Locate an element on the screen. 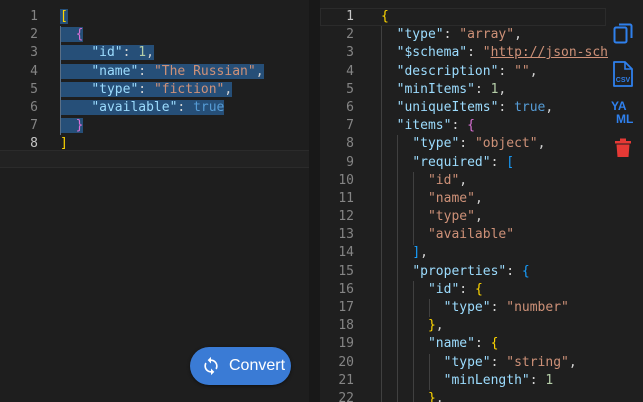  code-token: "items" is located at coordinates (424, 126).